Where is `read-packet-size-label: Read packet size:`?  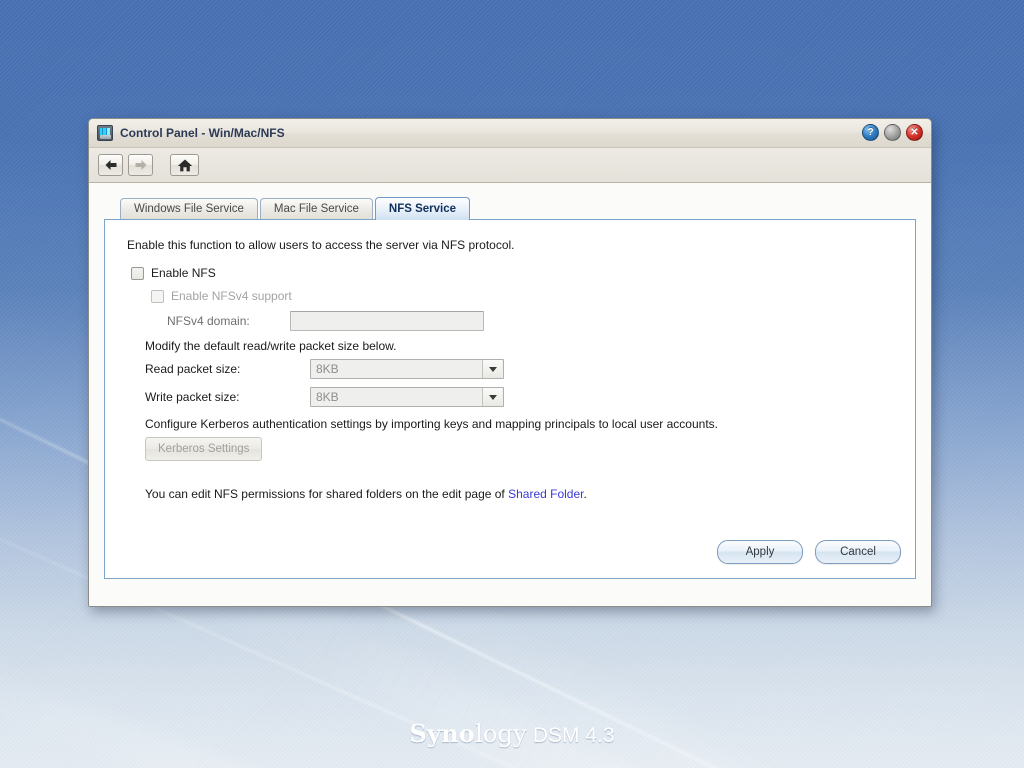
read-packet-size-label: Read packet size: is located at coordinates (193, 369).